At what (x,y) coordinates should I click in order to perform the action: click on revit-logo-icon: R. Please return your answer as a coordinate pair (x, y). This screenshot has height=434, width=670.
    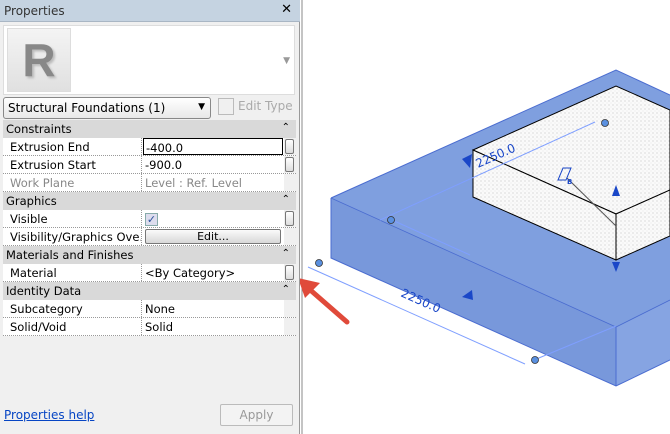
    Looking at the image, I should click on (39, 60).